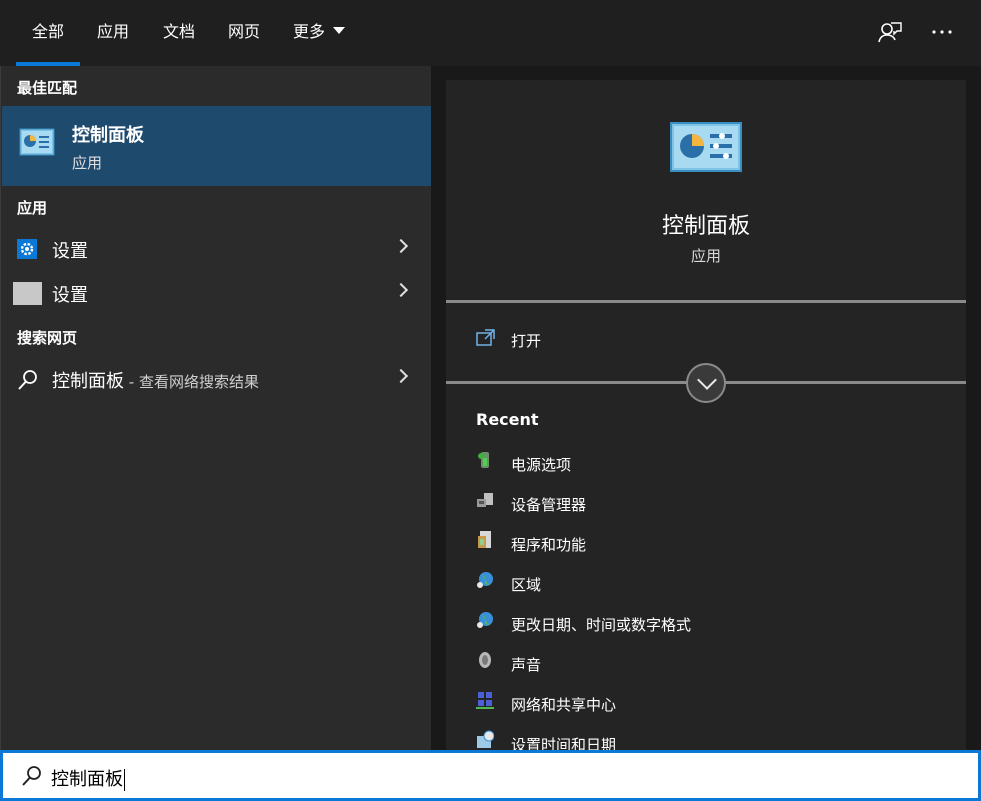  Describe the element at coordinates (486, 339) in the screenshot. I see `open-external-icon` at that location.